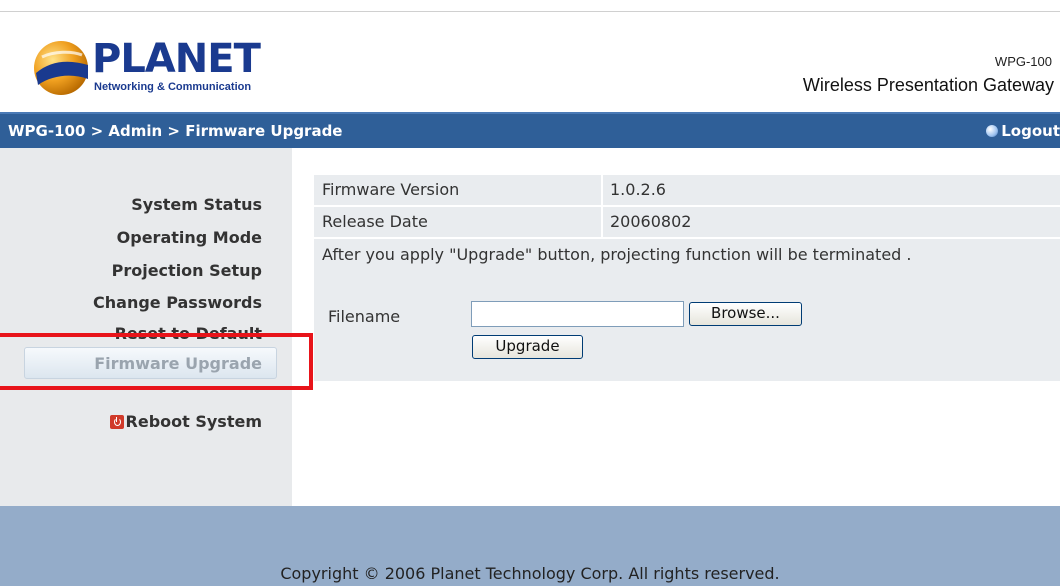 The image size is (1060, 586). I want to click on logout-label: Logout, so click(1030, 131).